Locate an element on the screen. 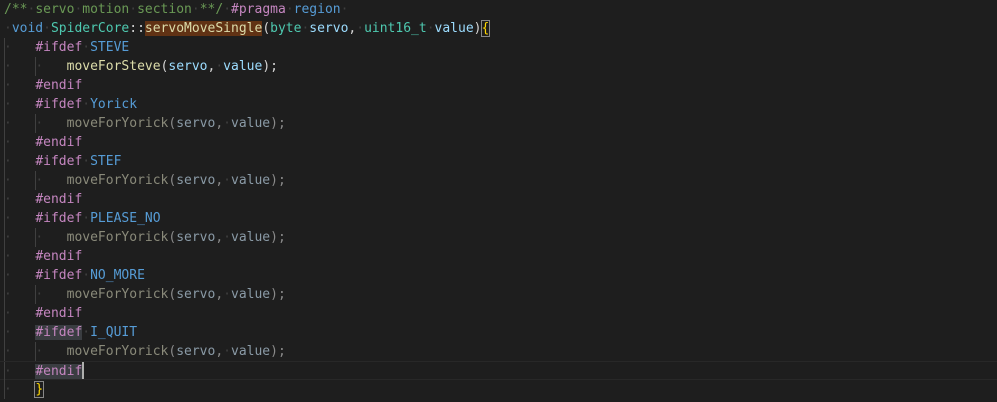  code-token: #pragma is located at coordinates (258, 9).